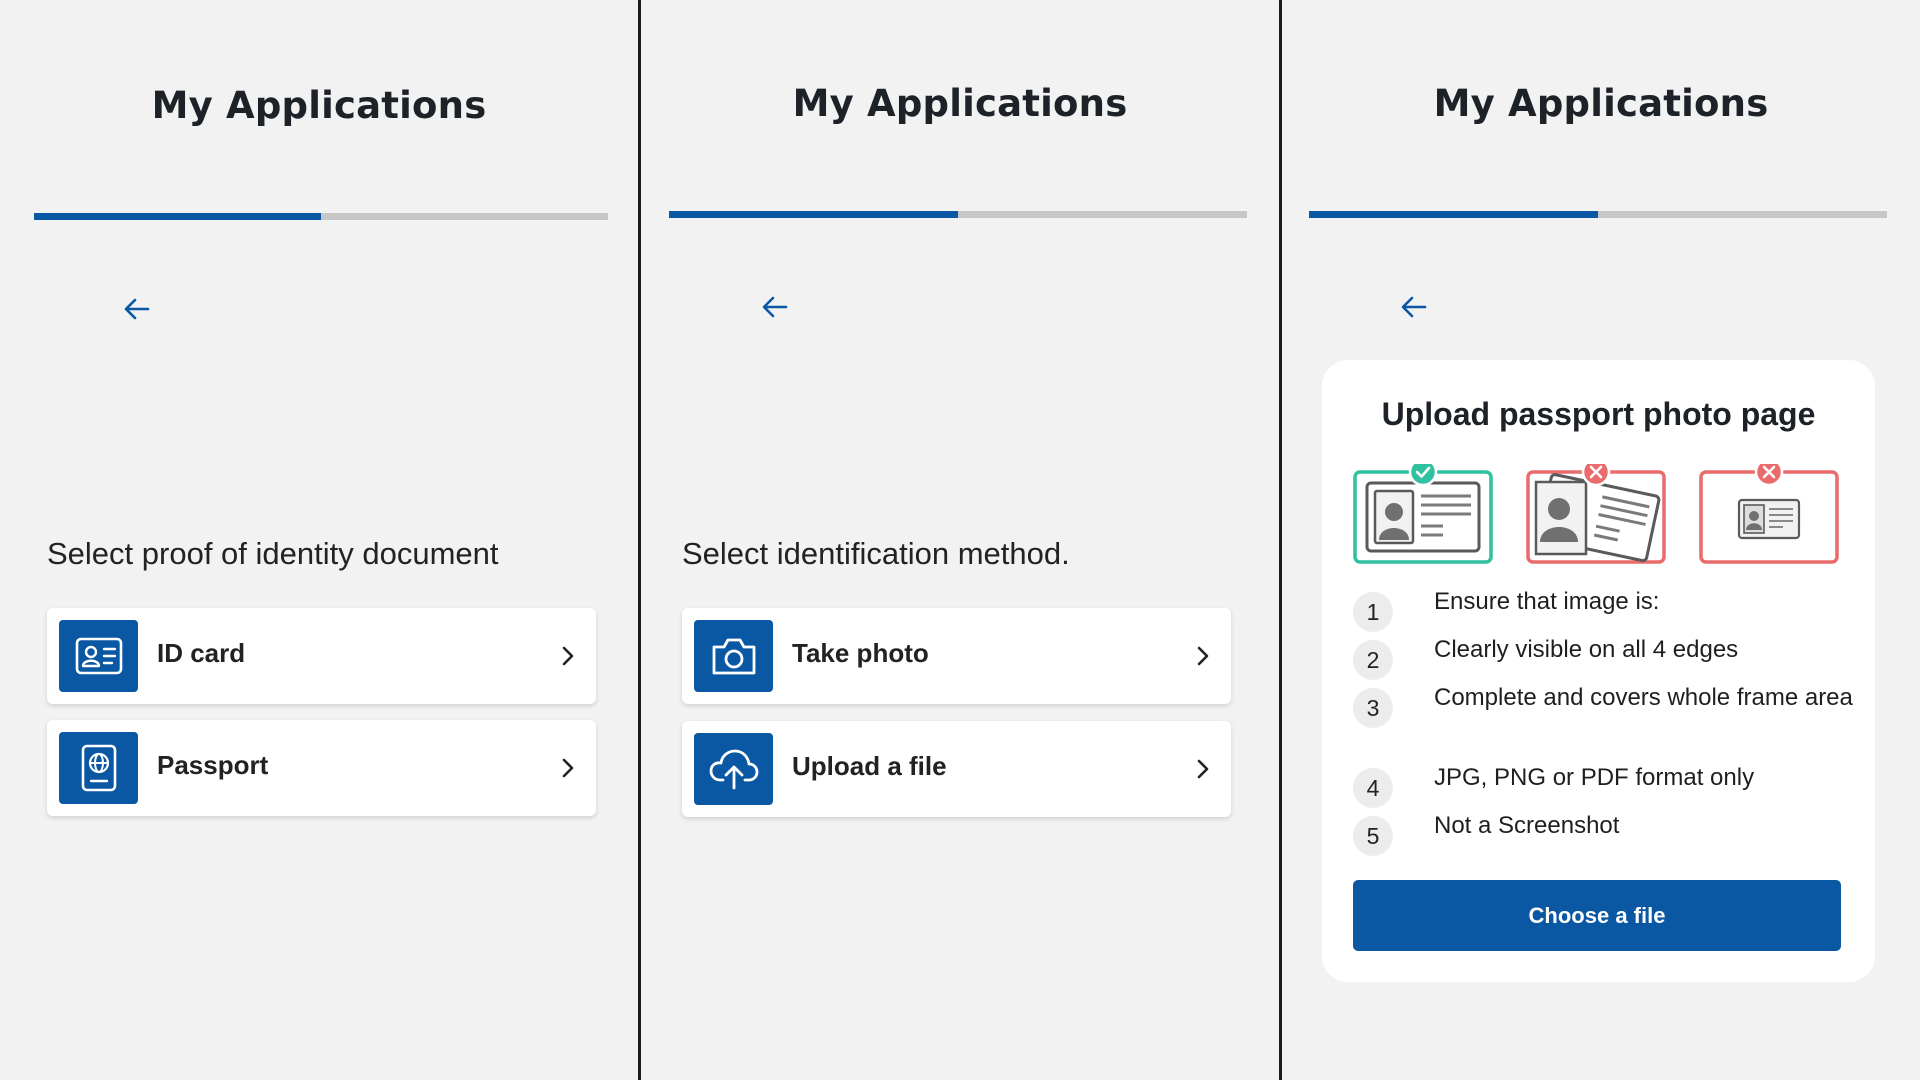 This screenshot has height=1080, width=1920. Describe the element at coordinates (1373, 708) in the screenshot. I see `step-number: 3` at that location.